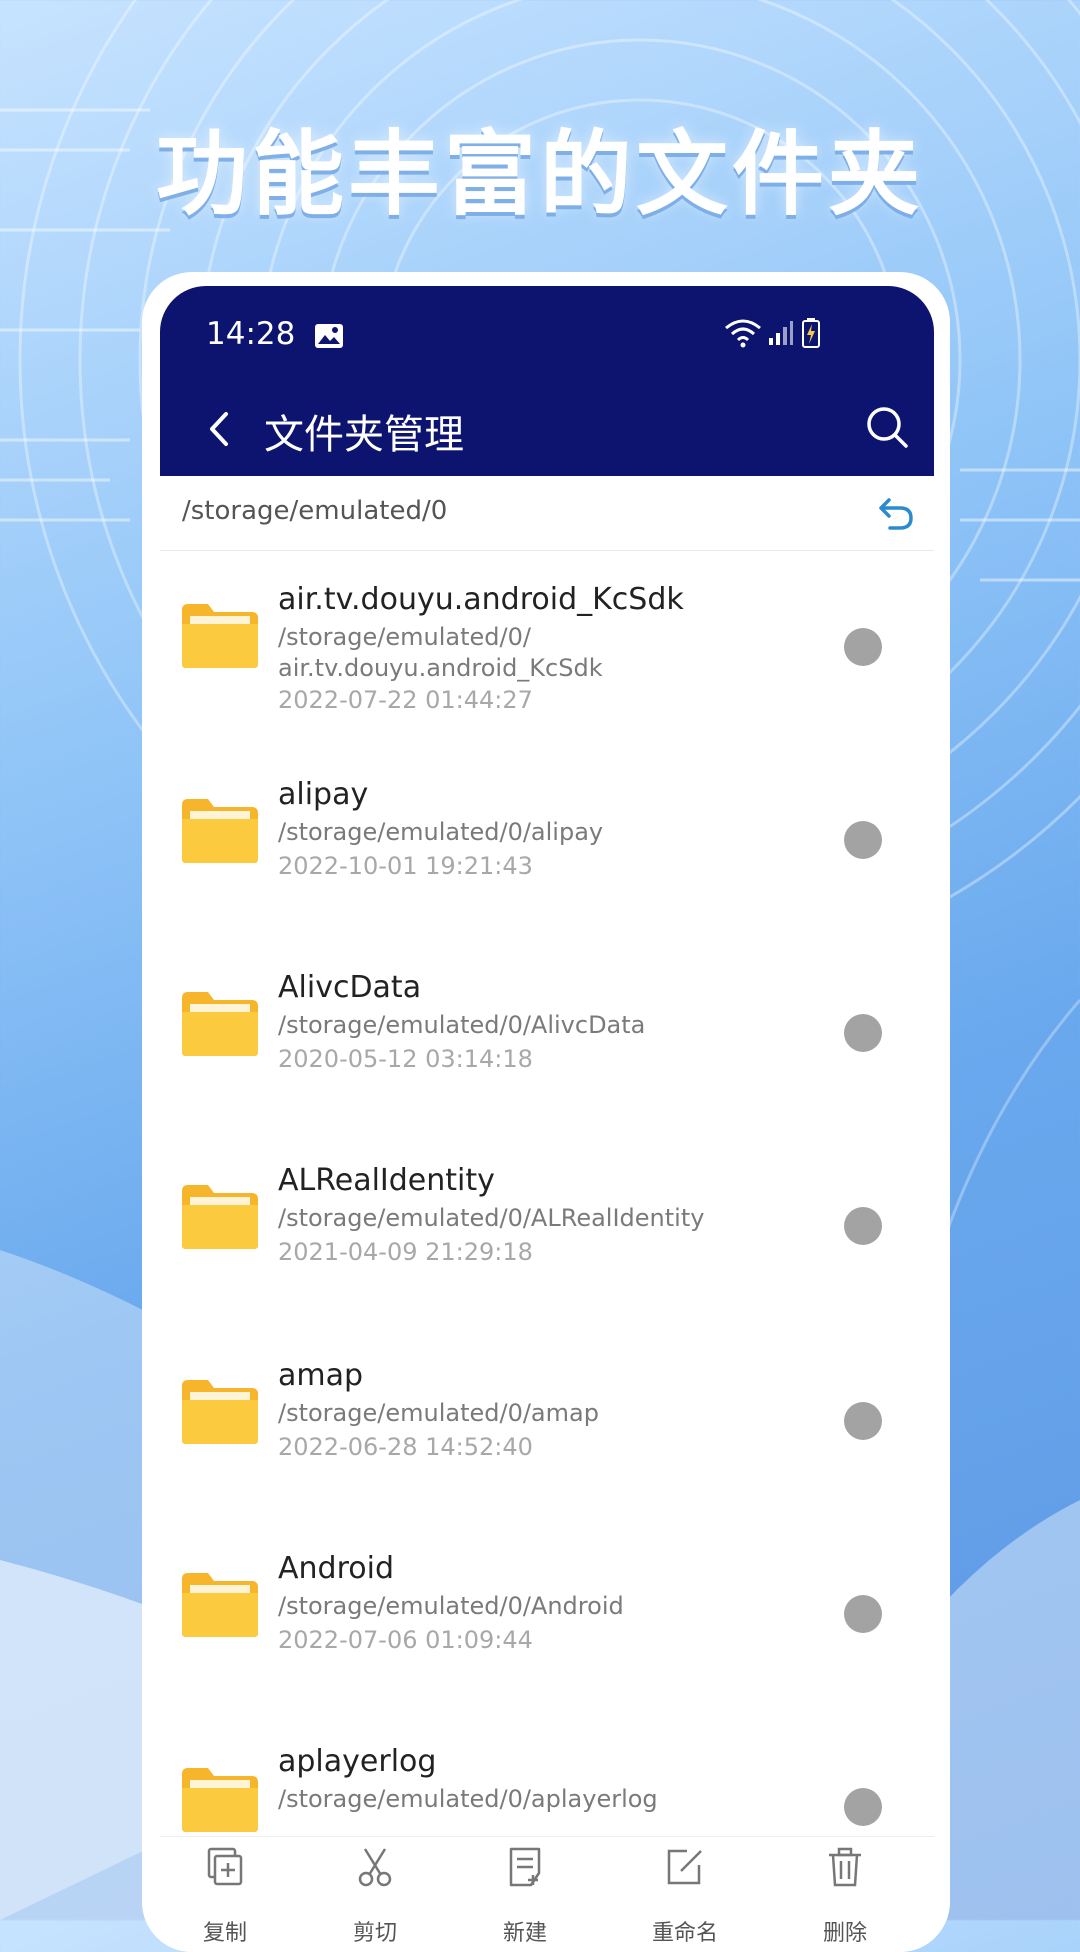 The height and width of the screenshot is (1952, 1080). What do you see at coordinates (539, 174) in the screenshot?
I see `headline: 功能丰富的文件夹` at bounding box center [539, 174].